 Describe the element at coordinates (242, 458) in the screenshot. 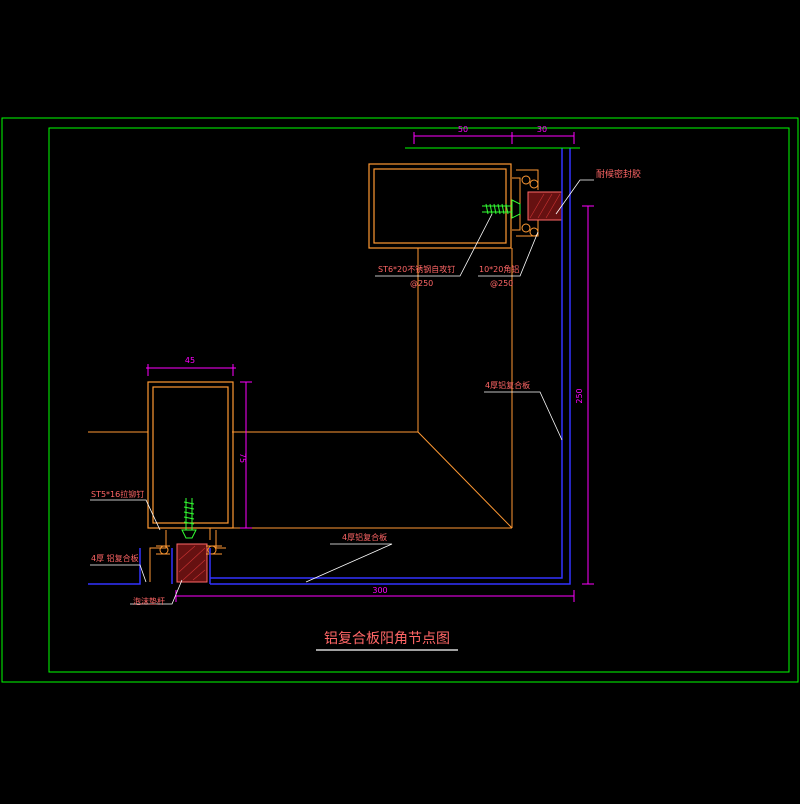

I see `dim-left-height: 75` at that location.